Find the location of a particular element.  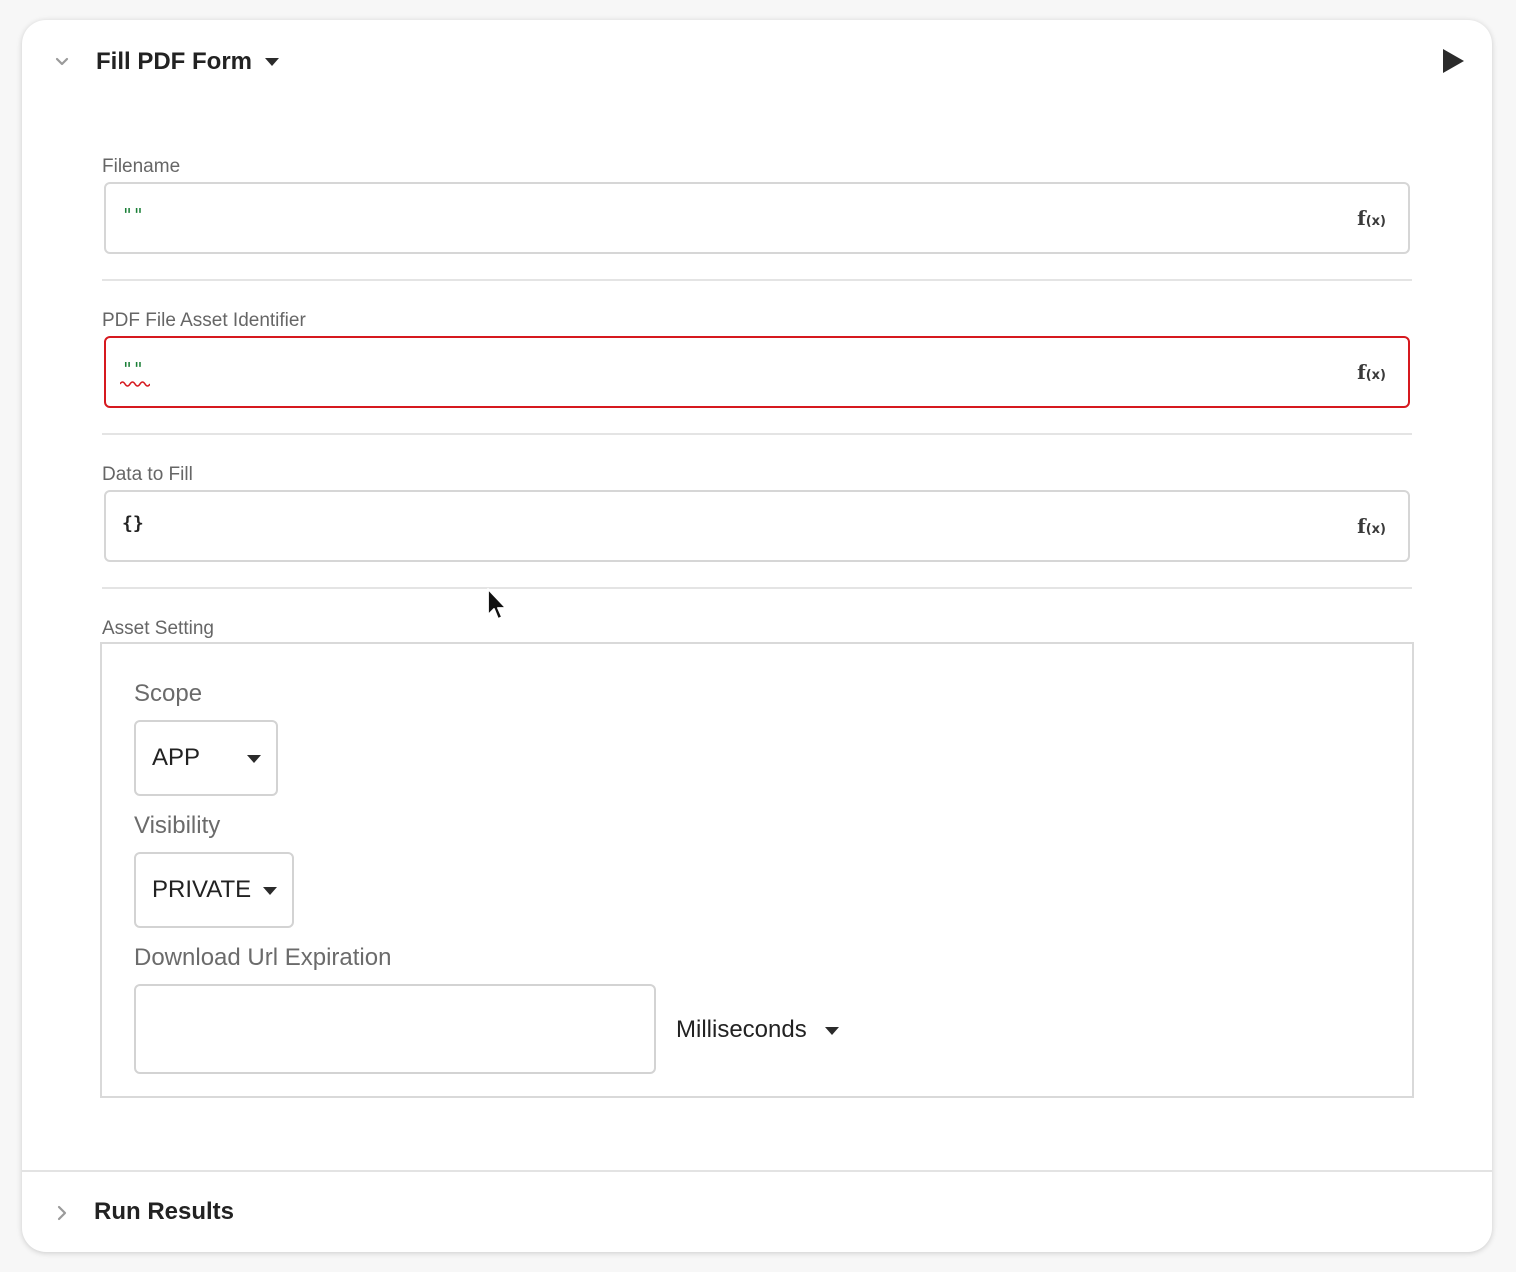

filename-field: "" f(x) is located at coordinates (757, 218).